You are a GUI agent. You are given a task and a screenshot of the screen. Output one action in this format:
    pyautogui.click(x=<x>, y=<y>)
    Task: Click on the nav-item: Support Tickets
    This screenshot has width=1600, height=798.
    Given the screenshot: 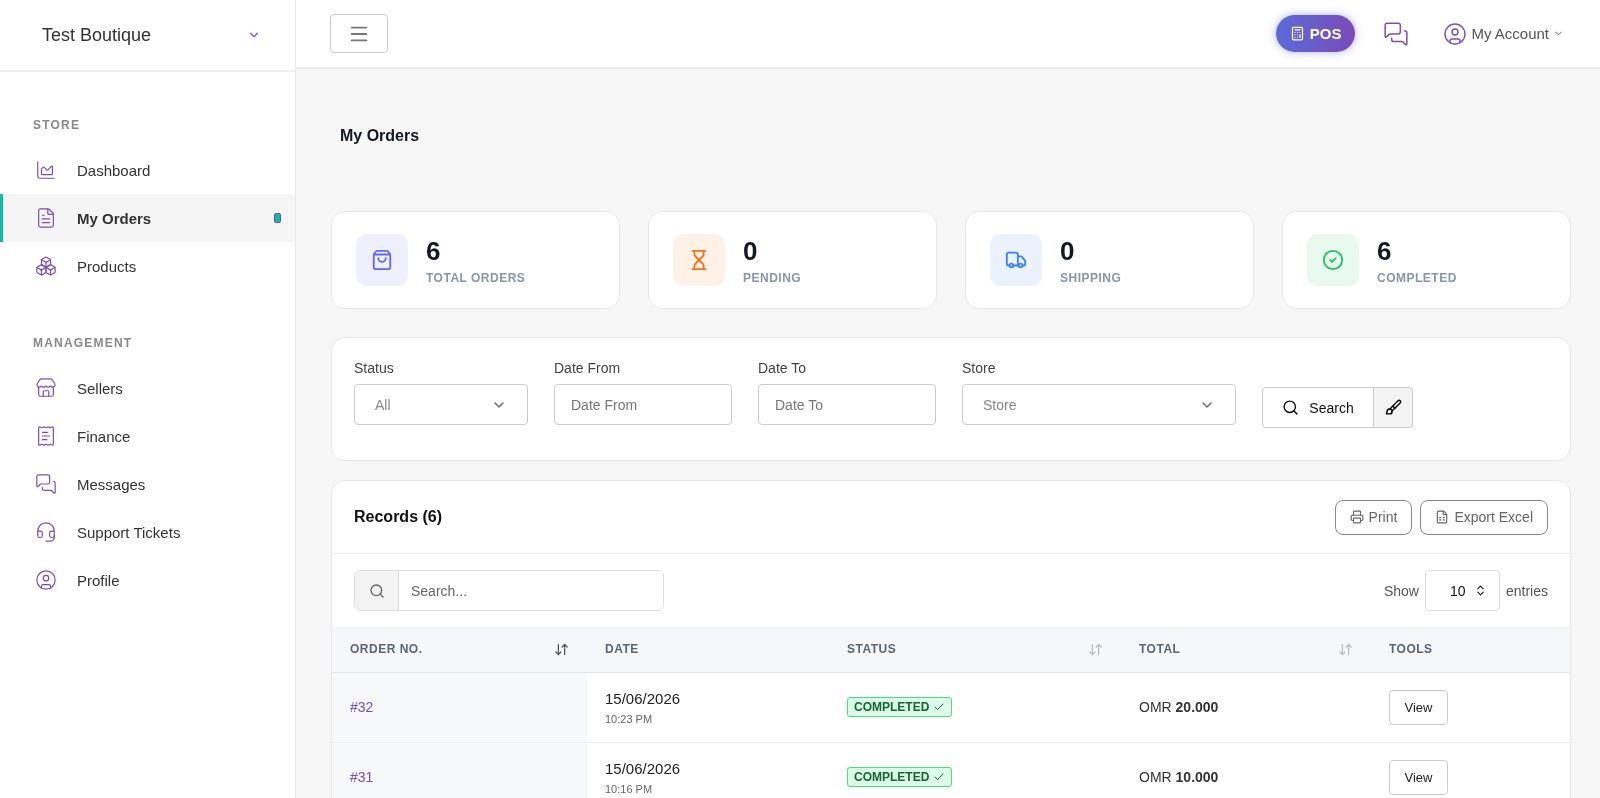 What is the action you would take?
    pyautogui.click(x=147, y=532)
    